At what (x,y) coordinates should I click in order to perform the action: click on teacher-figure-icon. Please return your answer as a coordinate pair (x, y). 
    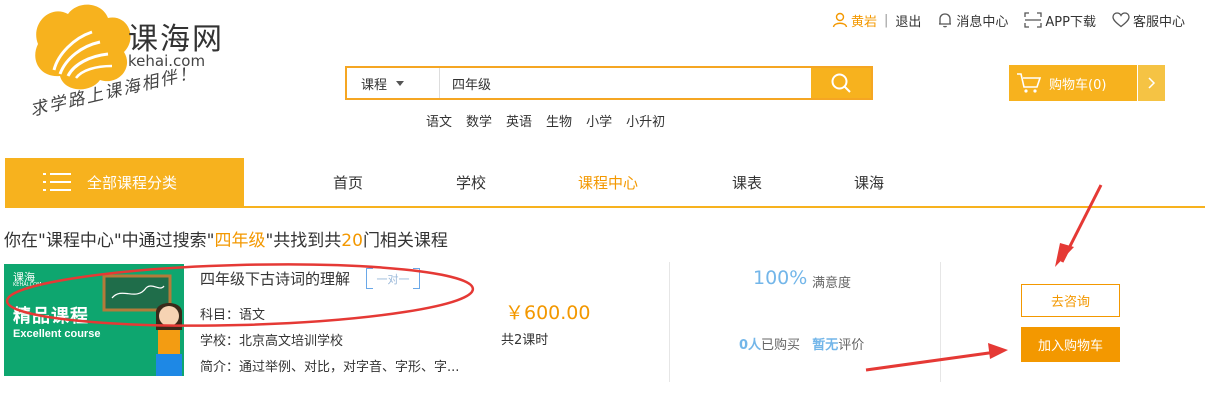
    Looking at the image, I should click on (169, 339).